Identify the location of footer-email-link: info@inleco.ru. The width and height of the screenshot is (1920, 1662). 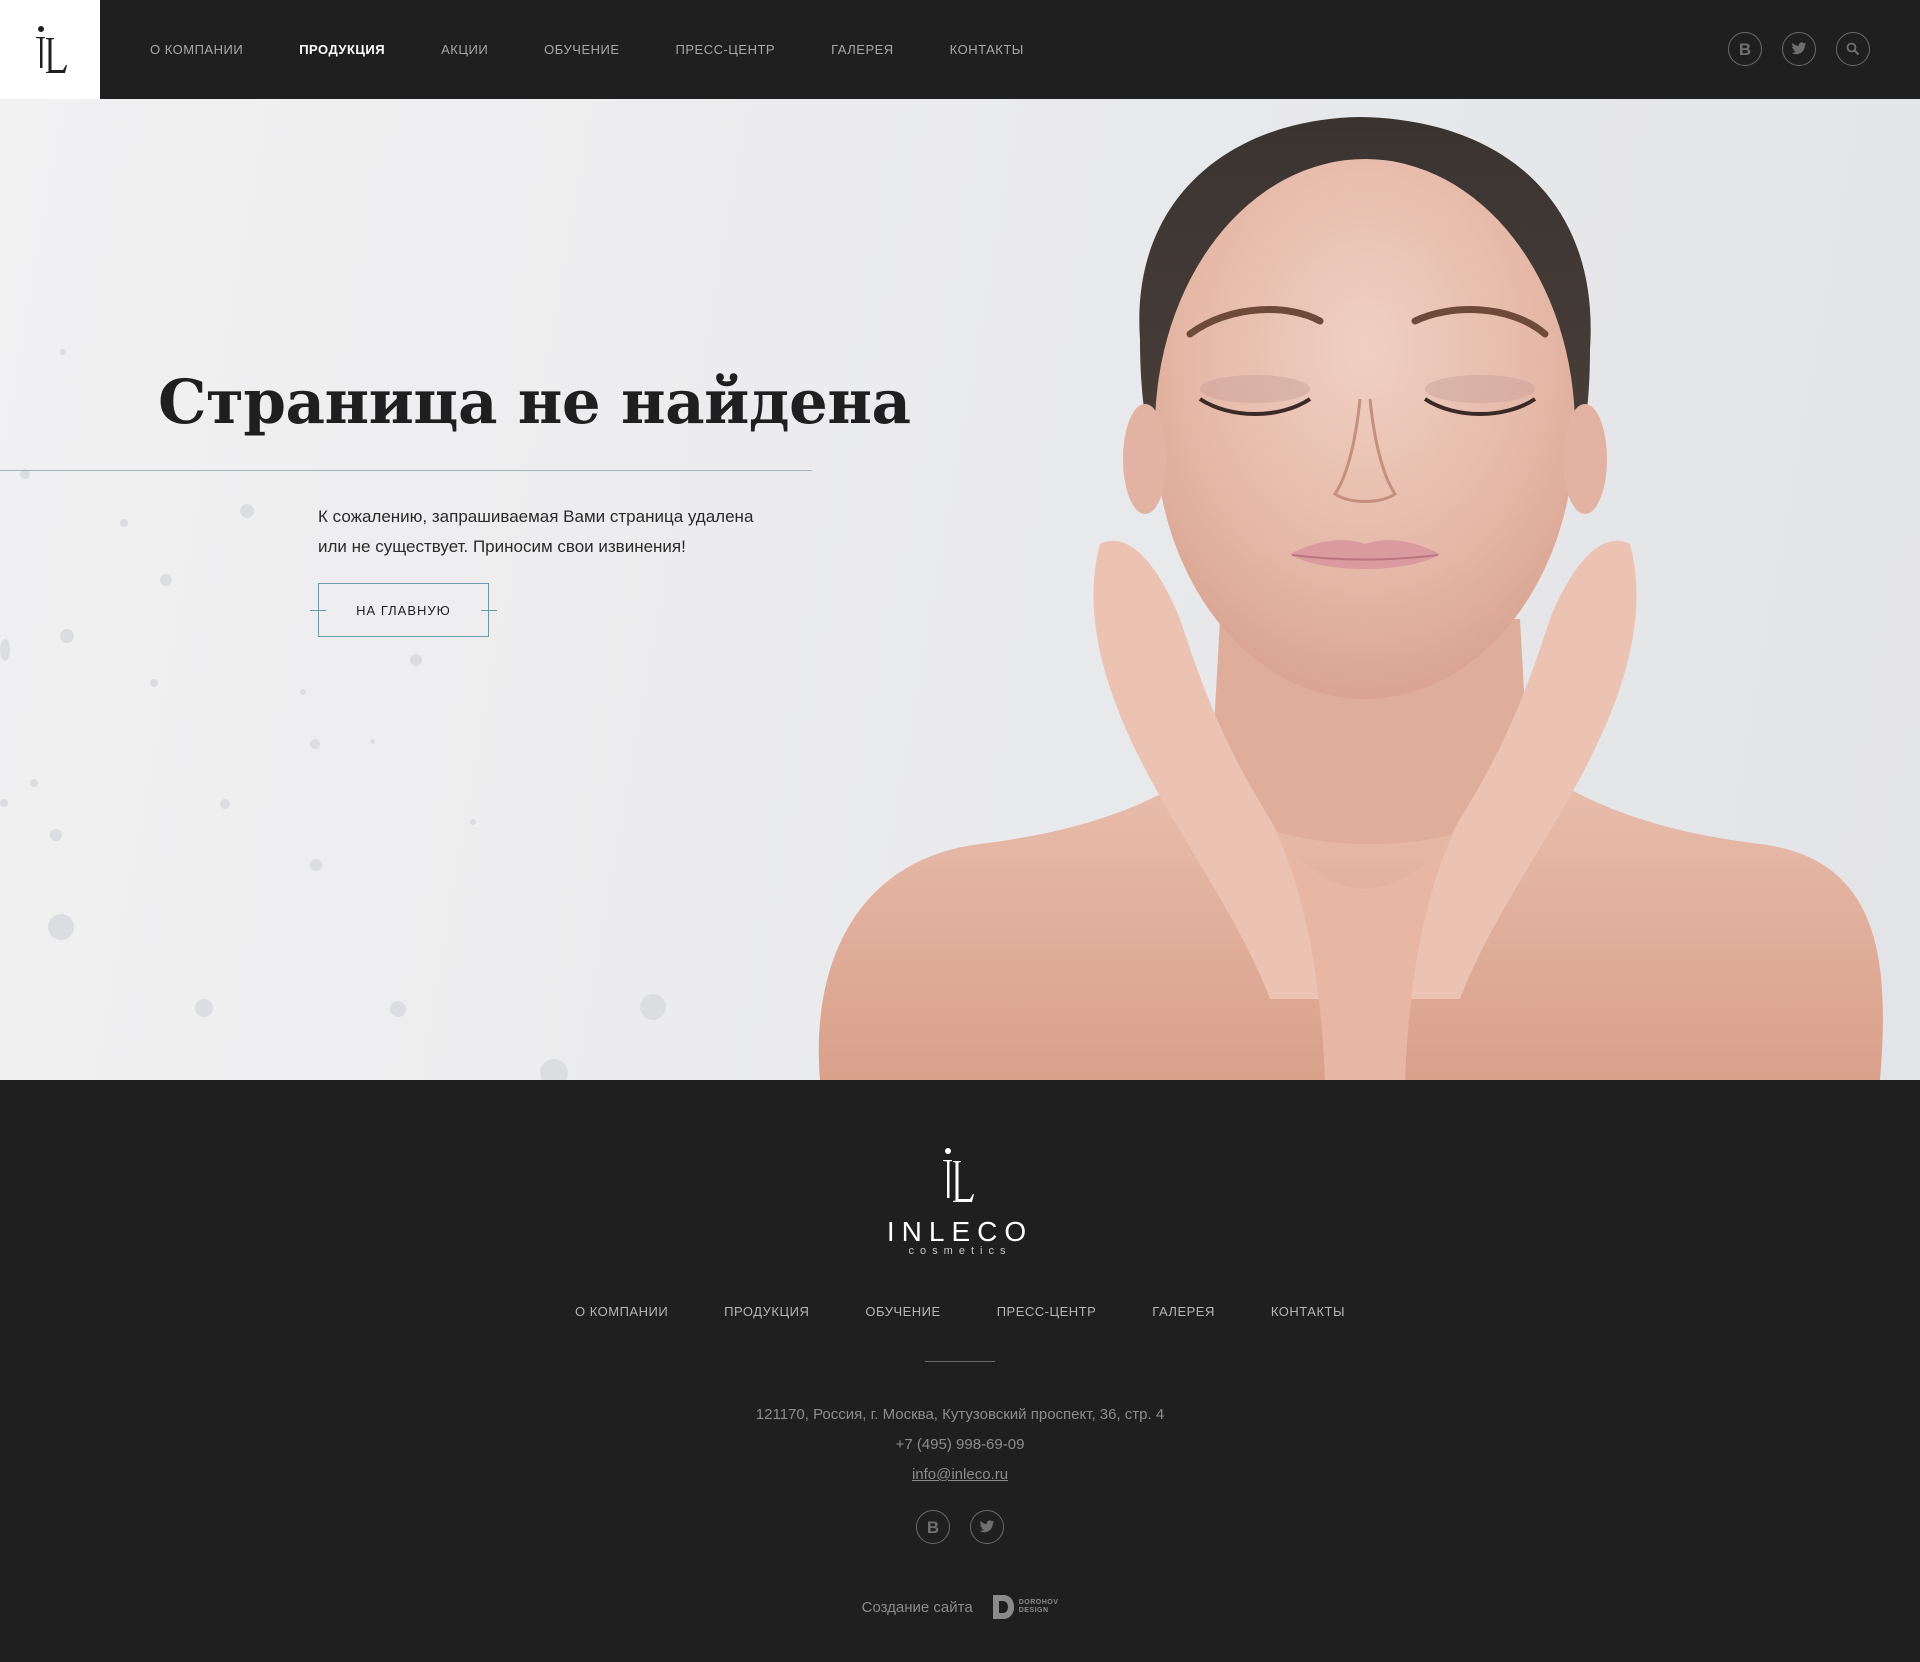
(960, 1474).